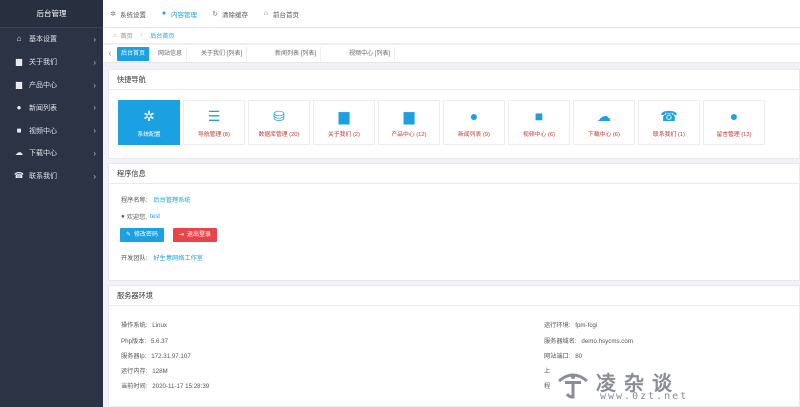  What do you see at coordinates (409, 134) in the screenshot?
I see `quick-nav-label: 产品中心 (12)` at bounding box center [409, 134].